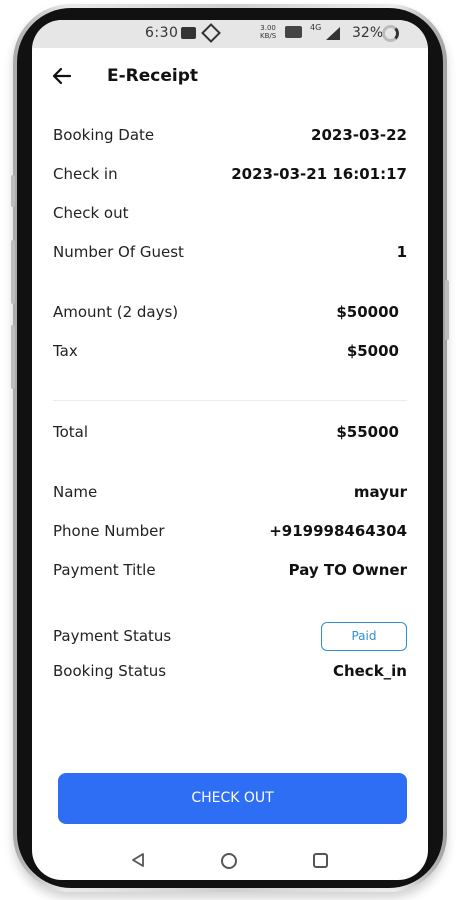  I want to click on booking-date-label: Booking Date, so click(104, 135).